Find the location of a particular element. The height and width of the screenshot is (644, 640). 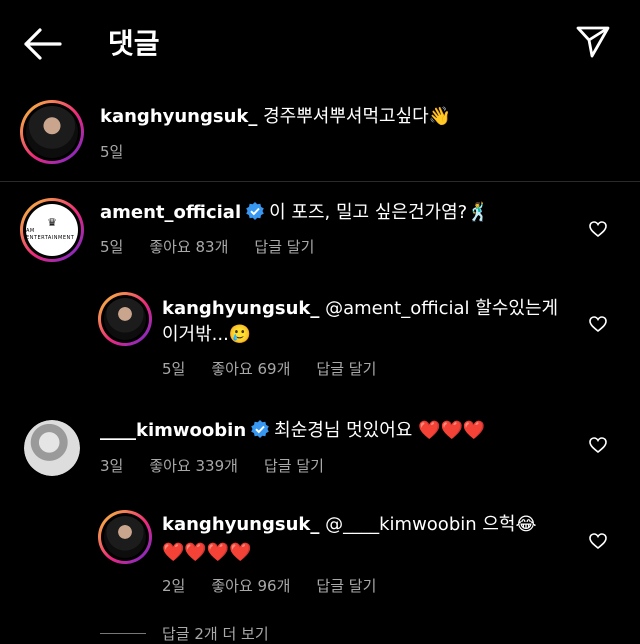

comment-time: 3일 is located at coordinates (112, 466).